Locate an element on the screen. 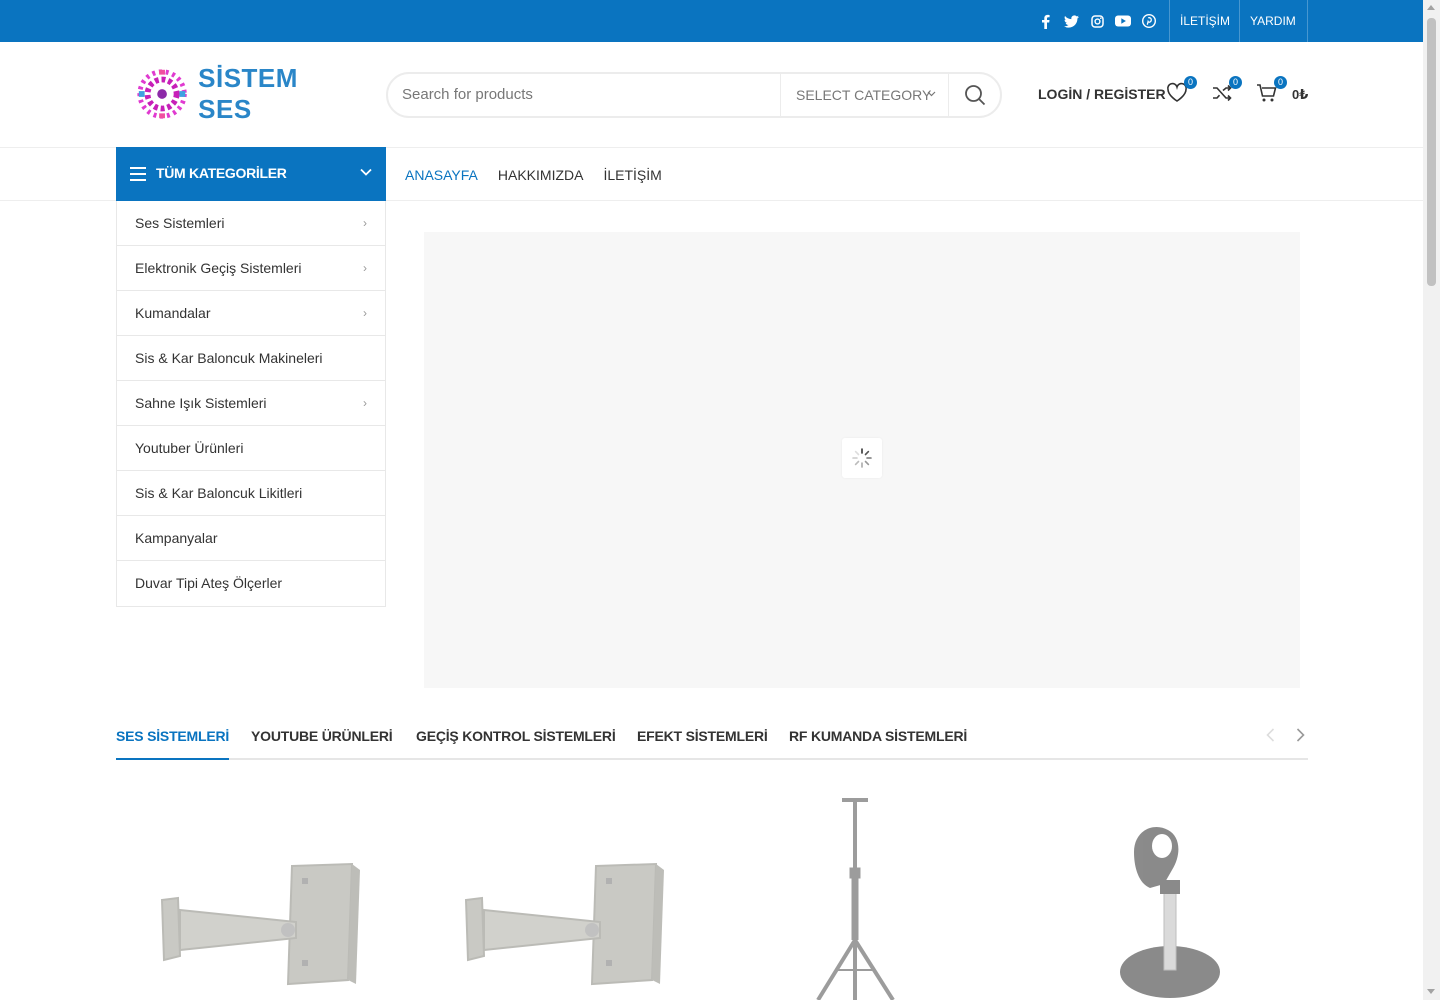  login-register-link: LOGİN / REGİSTER is located at coordinates (1102, 94).